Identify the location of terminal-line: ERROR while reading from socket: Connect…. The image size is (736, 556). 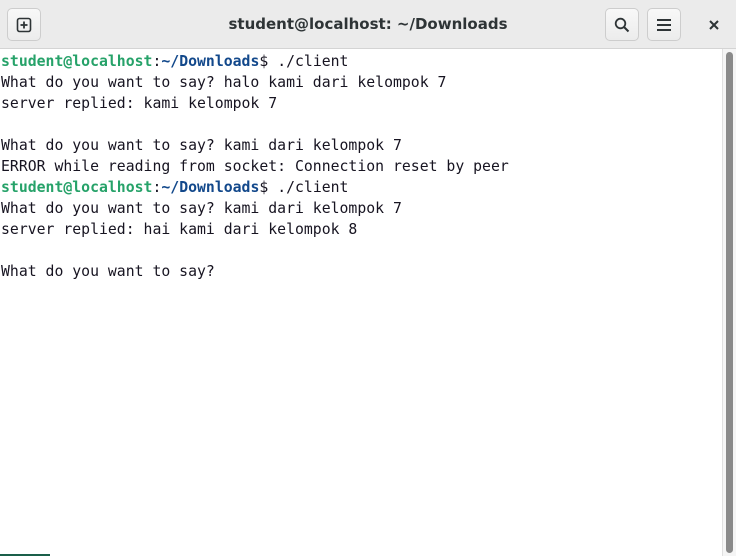
(361, 166).